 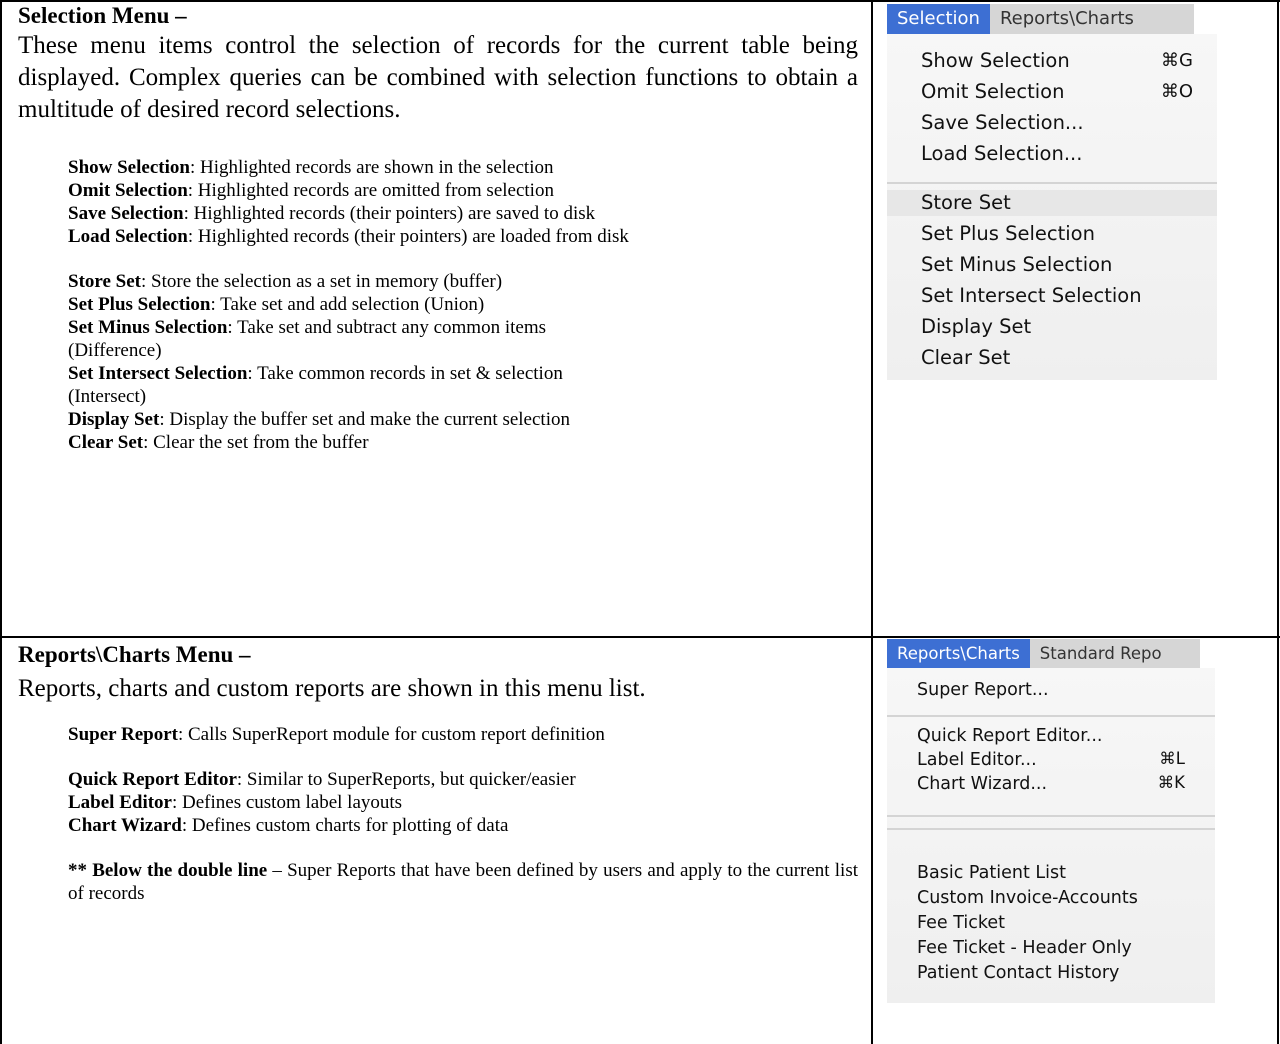 I want to click on menu-item-set-plus-selection: Set Plus Selection, so click(x=1008, y=234).